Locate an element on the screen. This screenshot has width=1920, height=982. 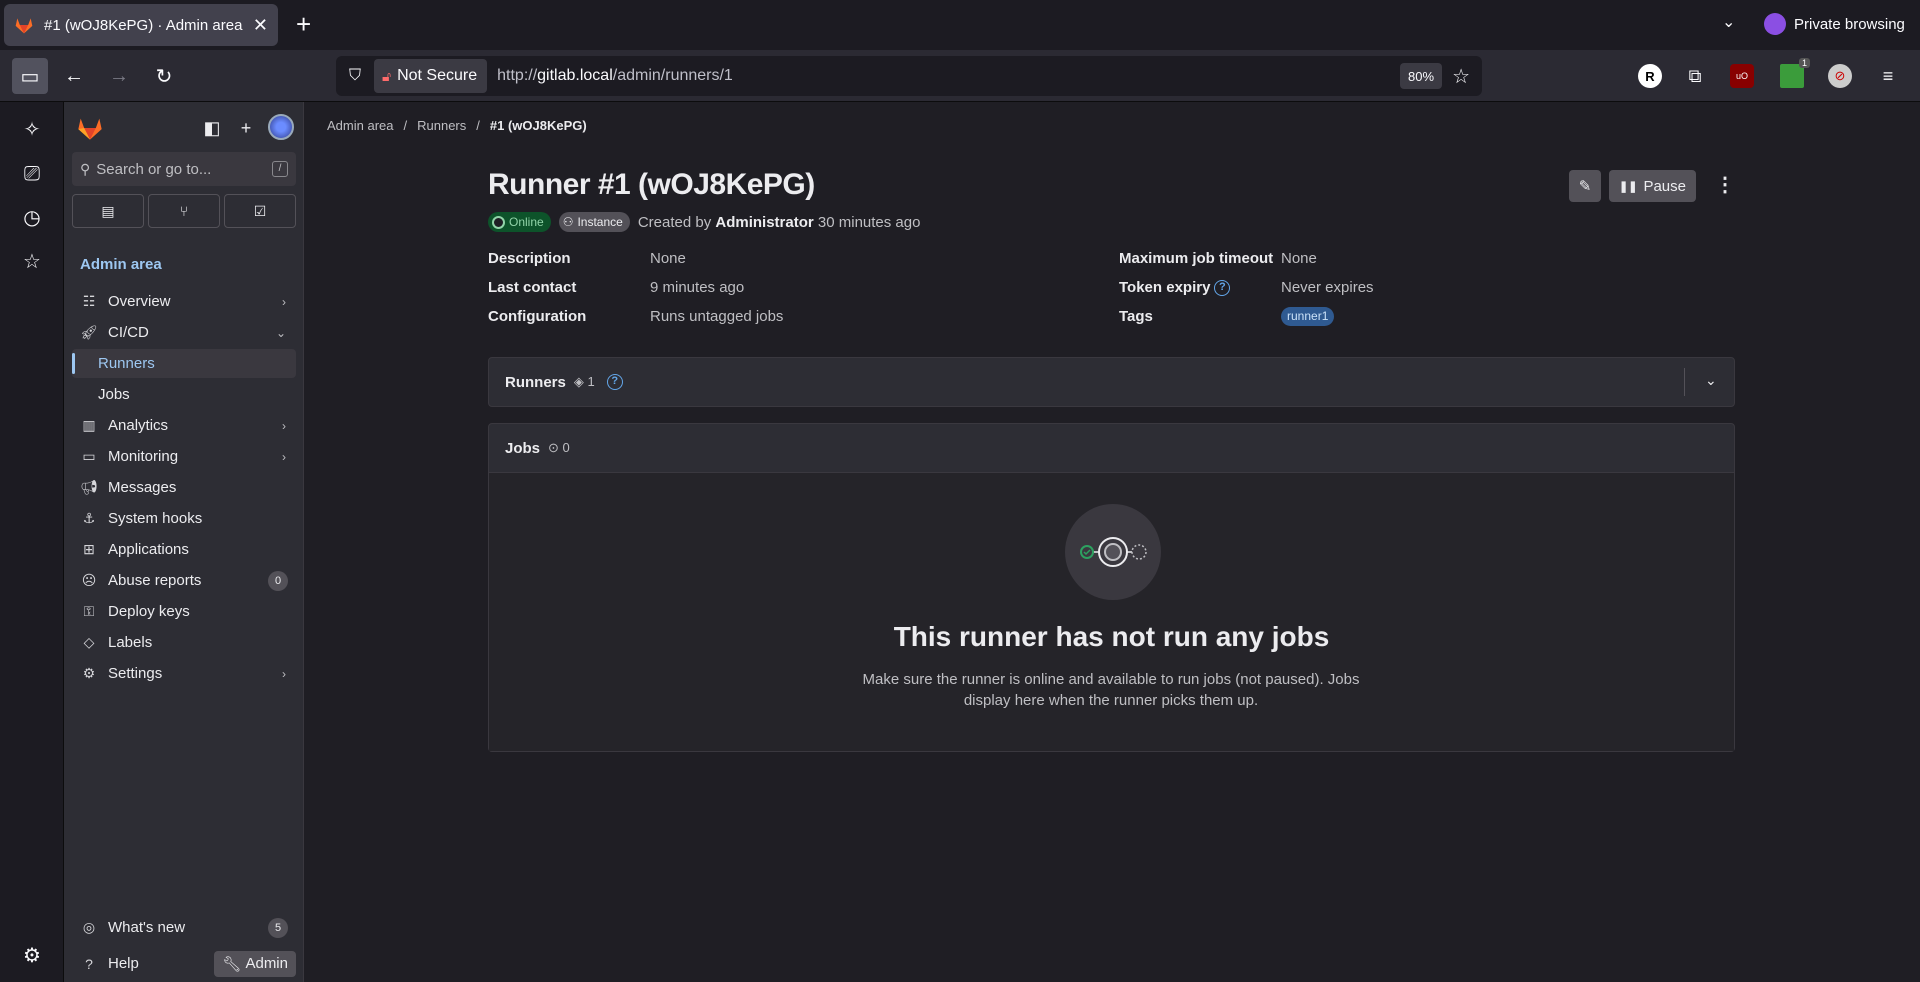
issues-button: ▤ is located at coordinates (108, 211).